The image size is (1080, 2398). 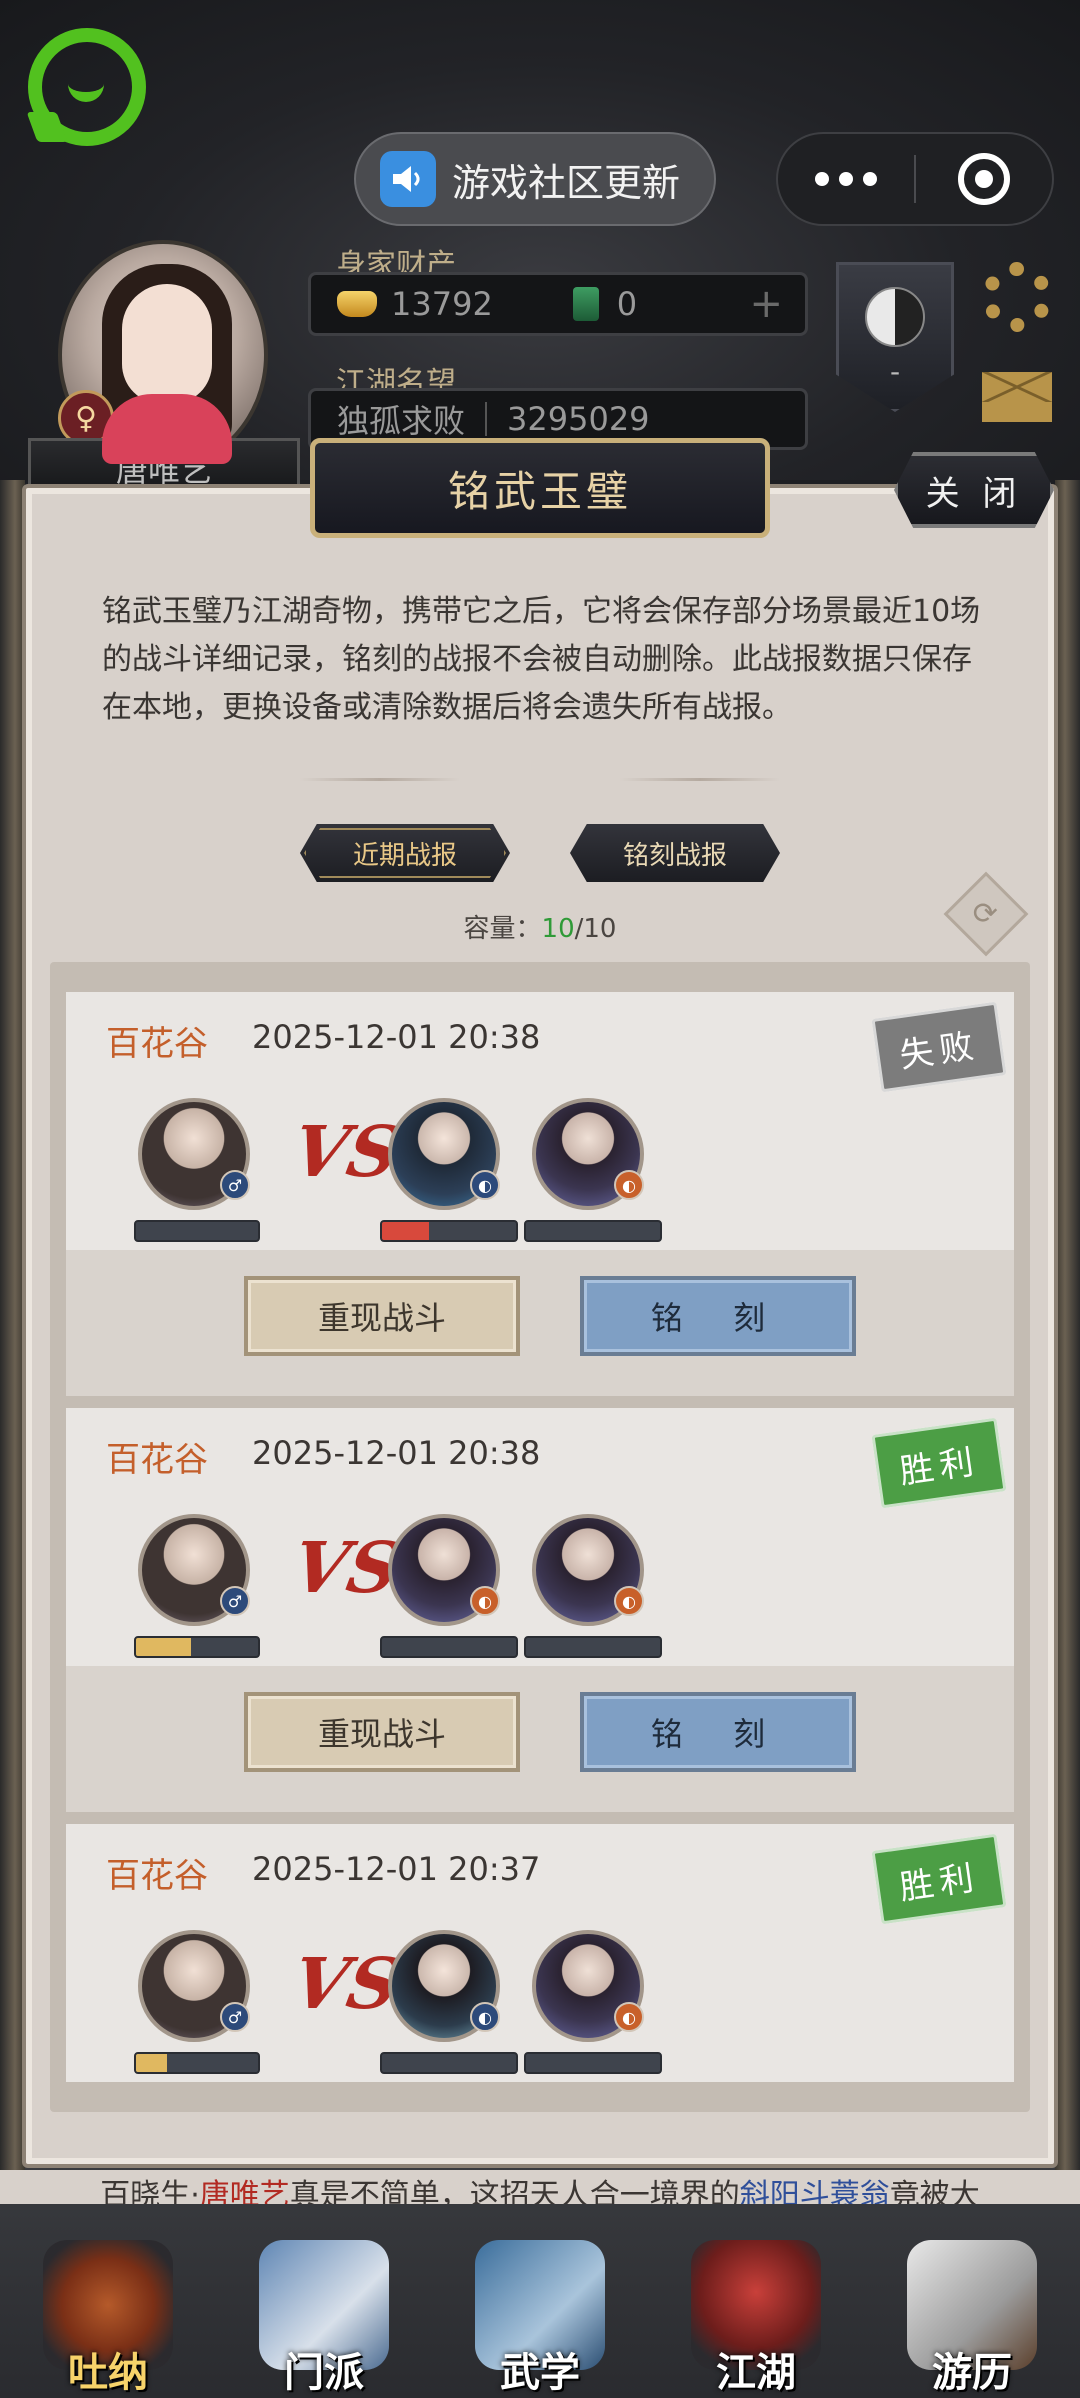 I want to click on tab-engraved-reports: 铭刻战报, so click(x=675, y=853).